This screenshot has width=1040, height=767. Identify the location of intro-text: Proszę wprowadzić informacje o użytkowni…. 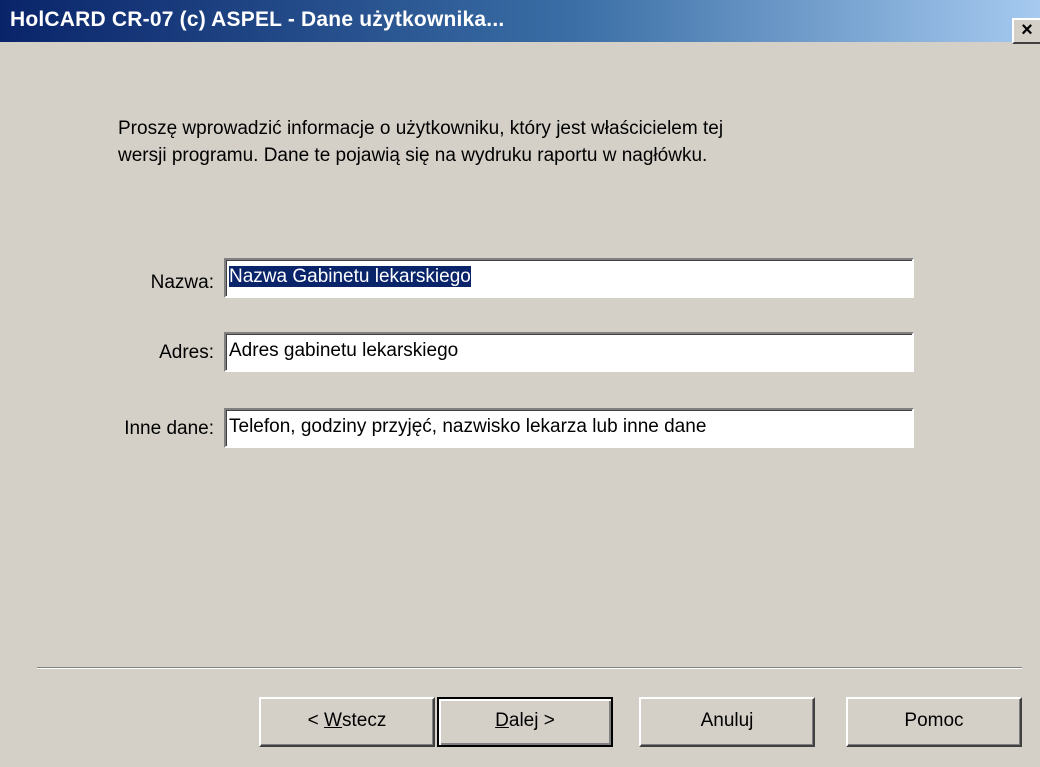
(518, 142).